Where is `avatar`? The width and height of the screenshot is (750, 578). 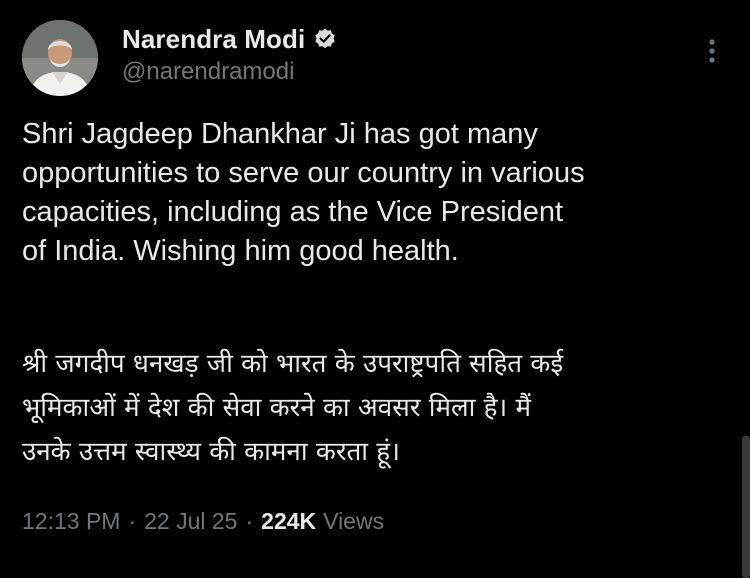 avatar is located at coordinates (60, 58).